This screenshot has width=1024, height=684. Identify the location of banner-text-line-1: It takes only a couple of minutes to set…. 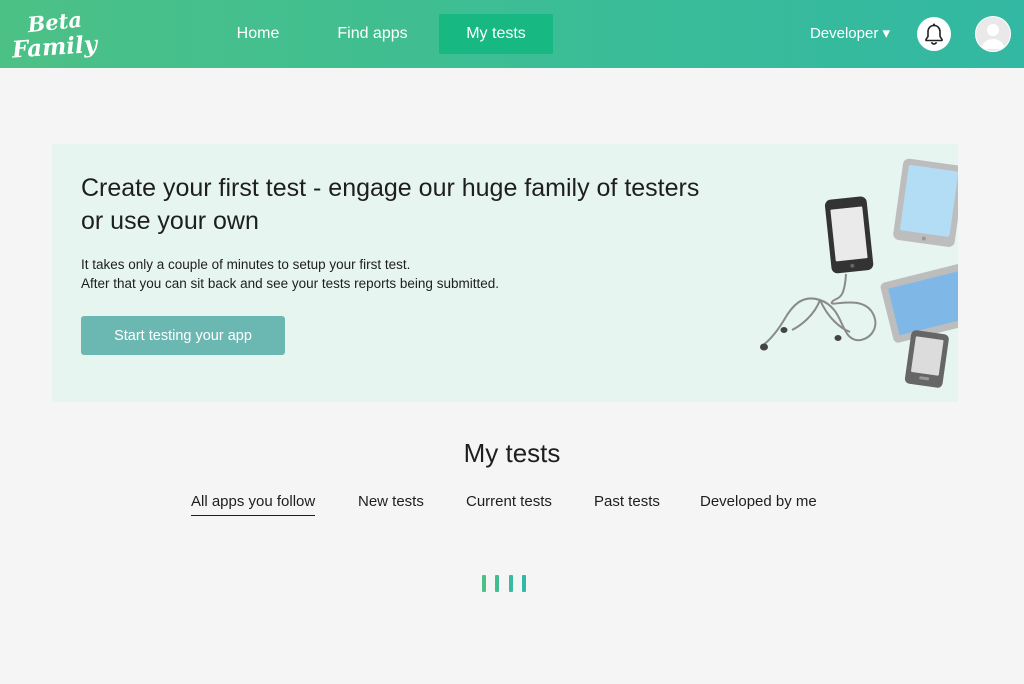
(246, 264).